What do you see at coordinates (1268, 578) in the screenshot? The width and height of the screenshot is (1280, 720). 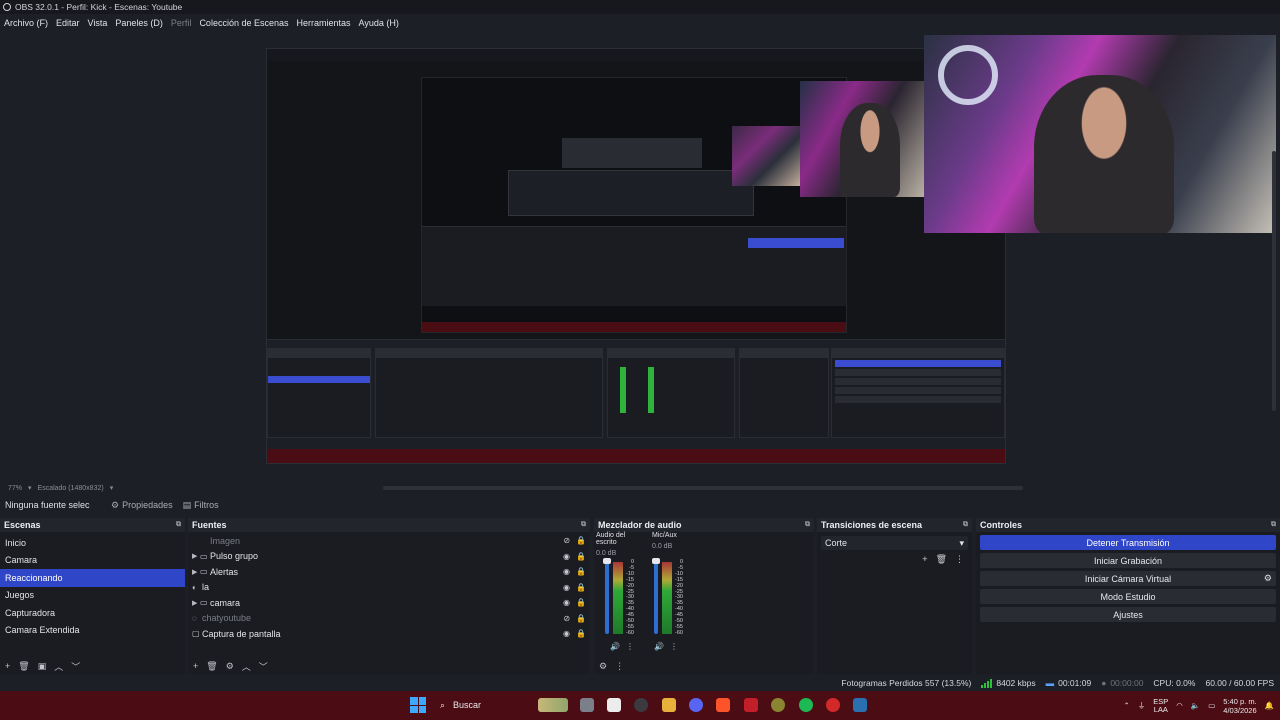 I see `gear-icon: ⚙` at bounding box center [1268, 578].